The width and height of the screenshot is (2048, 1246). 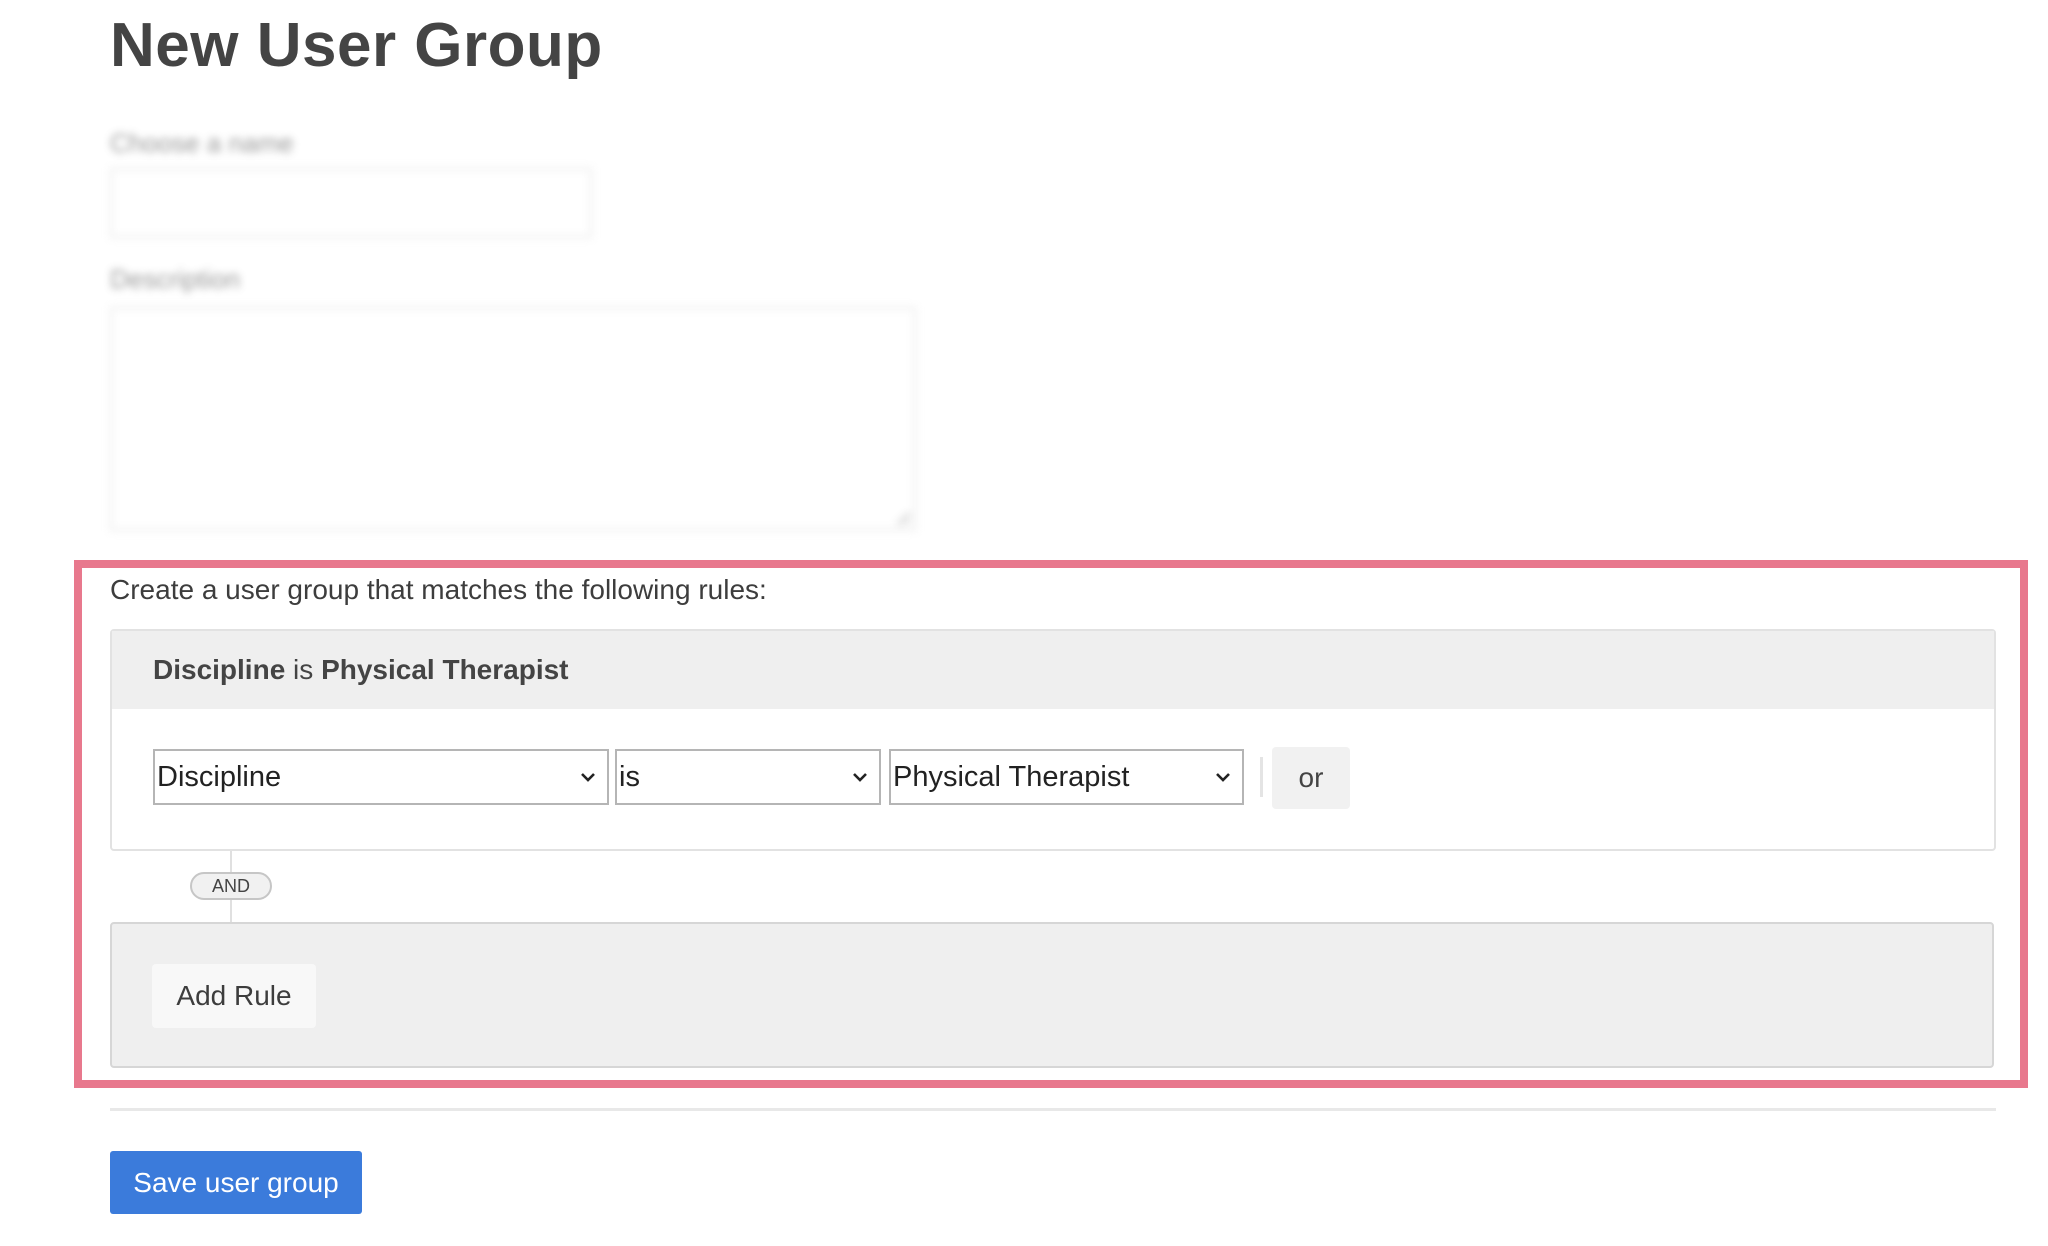 What do you see at coordinates (629, 777) in the screenshot?
I see `rule-operator-select-value: is` at bounding box center [629, 777].